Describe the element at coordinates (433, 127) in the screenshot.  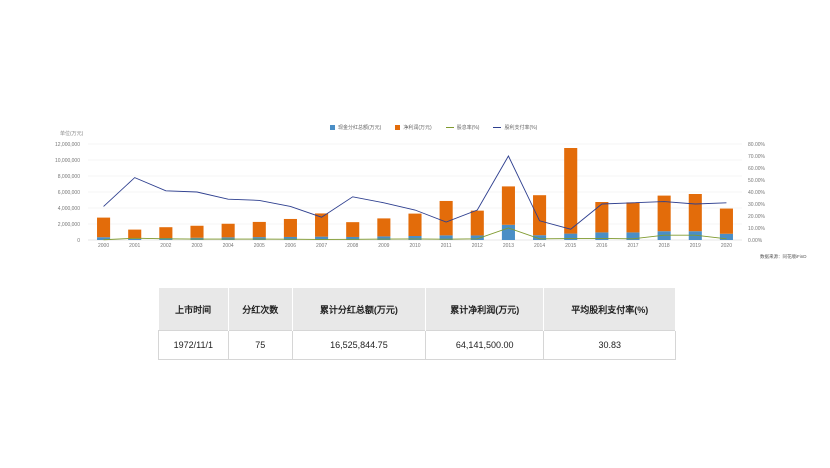
I see `chart-legend: 现金分红总额(万元) 净利润(万元) 股息率(%) 股利支付率(%)` at that location.